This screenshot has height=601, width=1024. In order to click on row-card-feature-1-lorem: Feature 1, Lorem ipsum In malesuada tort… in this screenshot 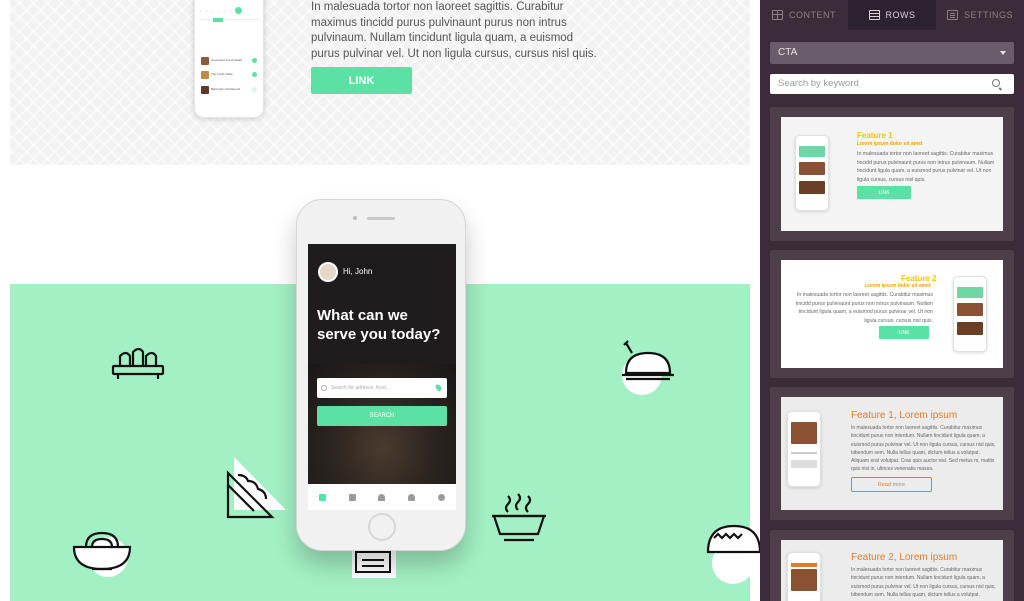, I will do `click(892, 453)`.